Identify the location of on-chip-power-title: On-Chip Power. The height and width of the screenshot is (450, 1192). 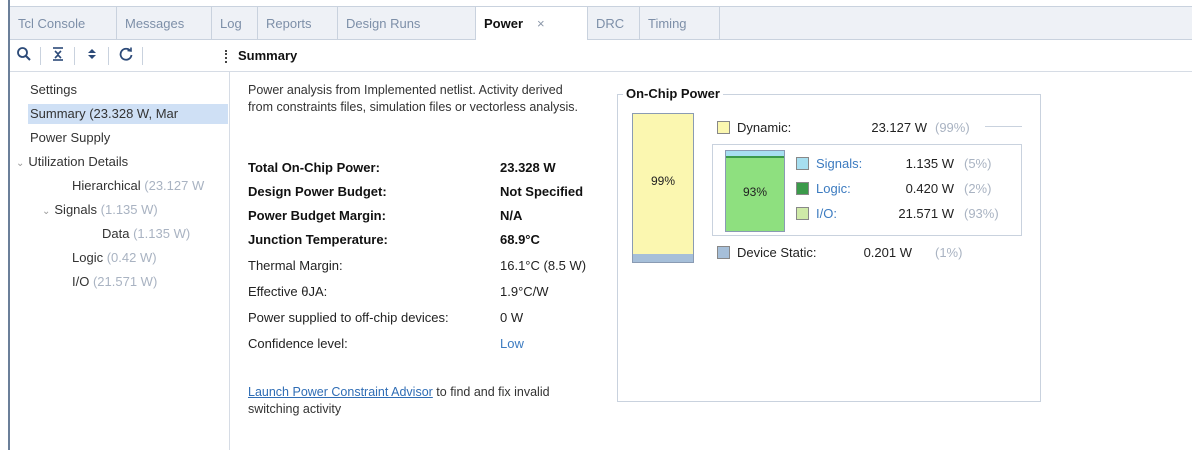
(673, 93).